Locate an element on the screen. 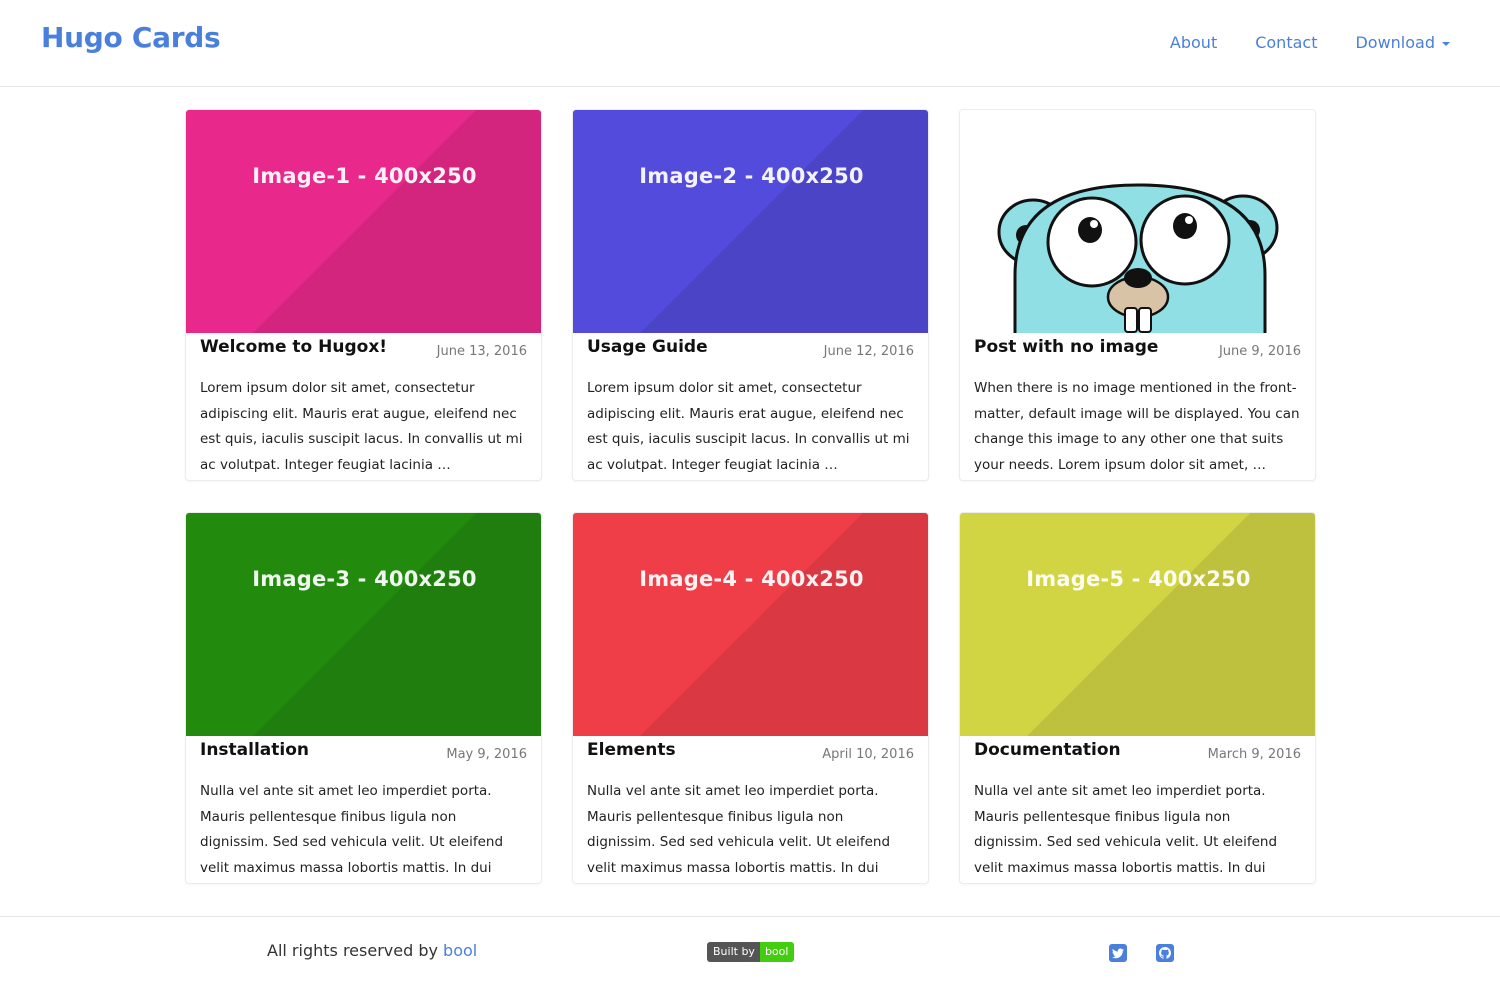 Image resolution: width=1500 pixels, height=1000 pixels. badge-left-text: Built by is located at coordinates (733, 952).